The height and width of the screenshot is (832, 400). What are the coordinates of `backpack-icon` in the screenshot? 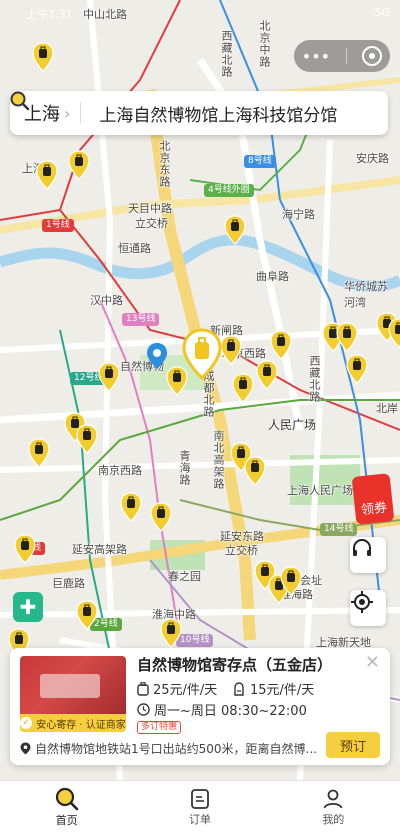 It's located at (239, 688).